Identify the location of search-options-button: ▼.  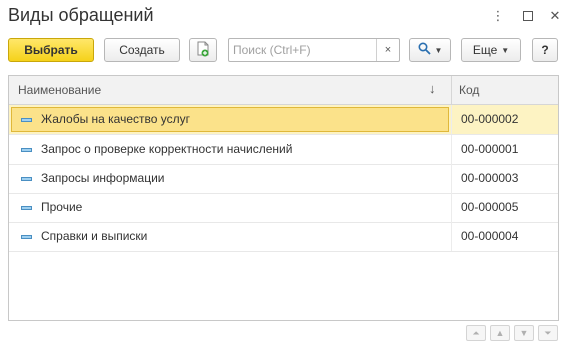
(430, 50).